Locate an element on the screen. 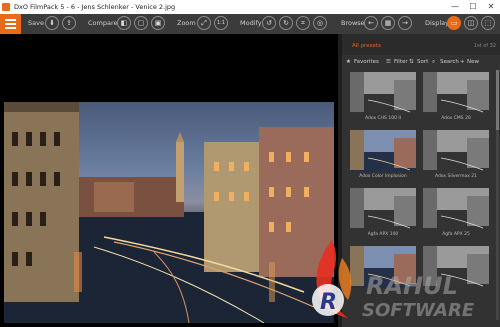 The width and height of the screenshot is (500, 327). compare-label: Compare is located at coordinates (103, 23).